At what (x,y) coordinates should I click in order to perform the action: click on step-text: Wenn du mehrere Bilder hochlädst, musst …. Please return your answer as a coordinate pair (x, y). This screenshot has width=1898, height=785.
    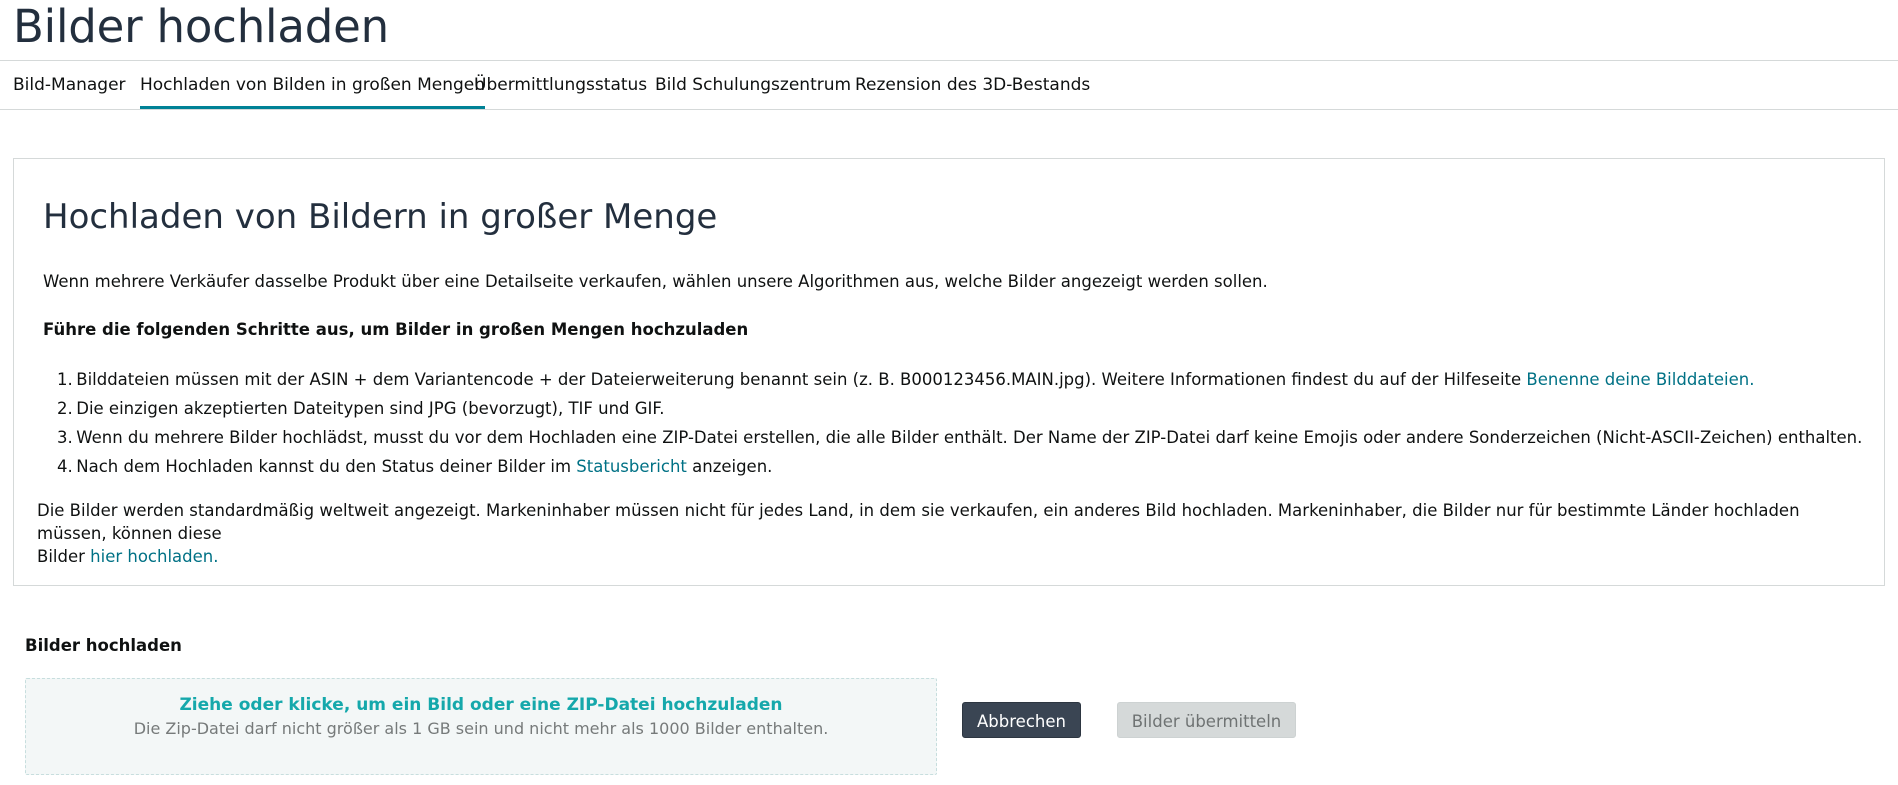
    Looking at the image, I should click on (969, 437).